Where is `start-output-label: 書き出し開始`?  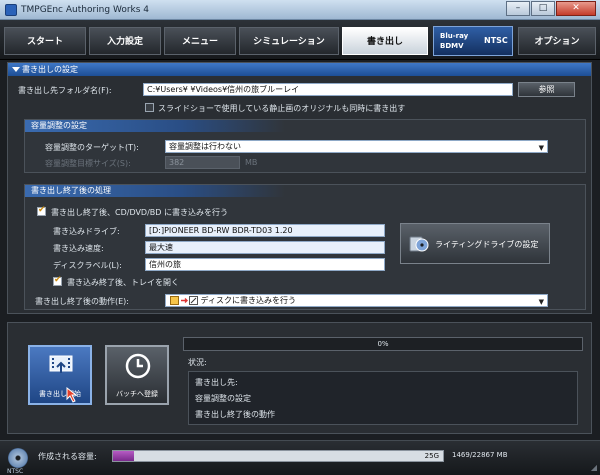 start-output-label: 書き出し開始 is located at coordinates (60, 394).